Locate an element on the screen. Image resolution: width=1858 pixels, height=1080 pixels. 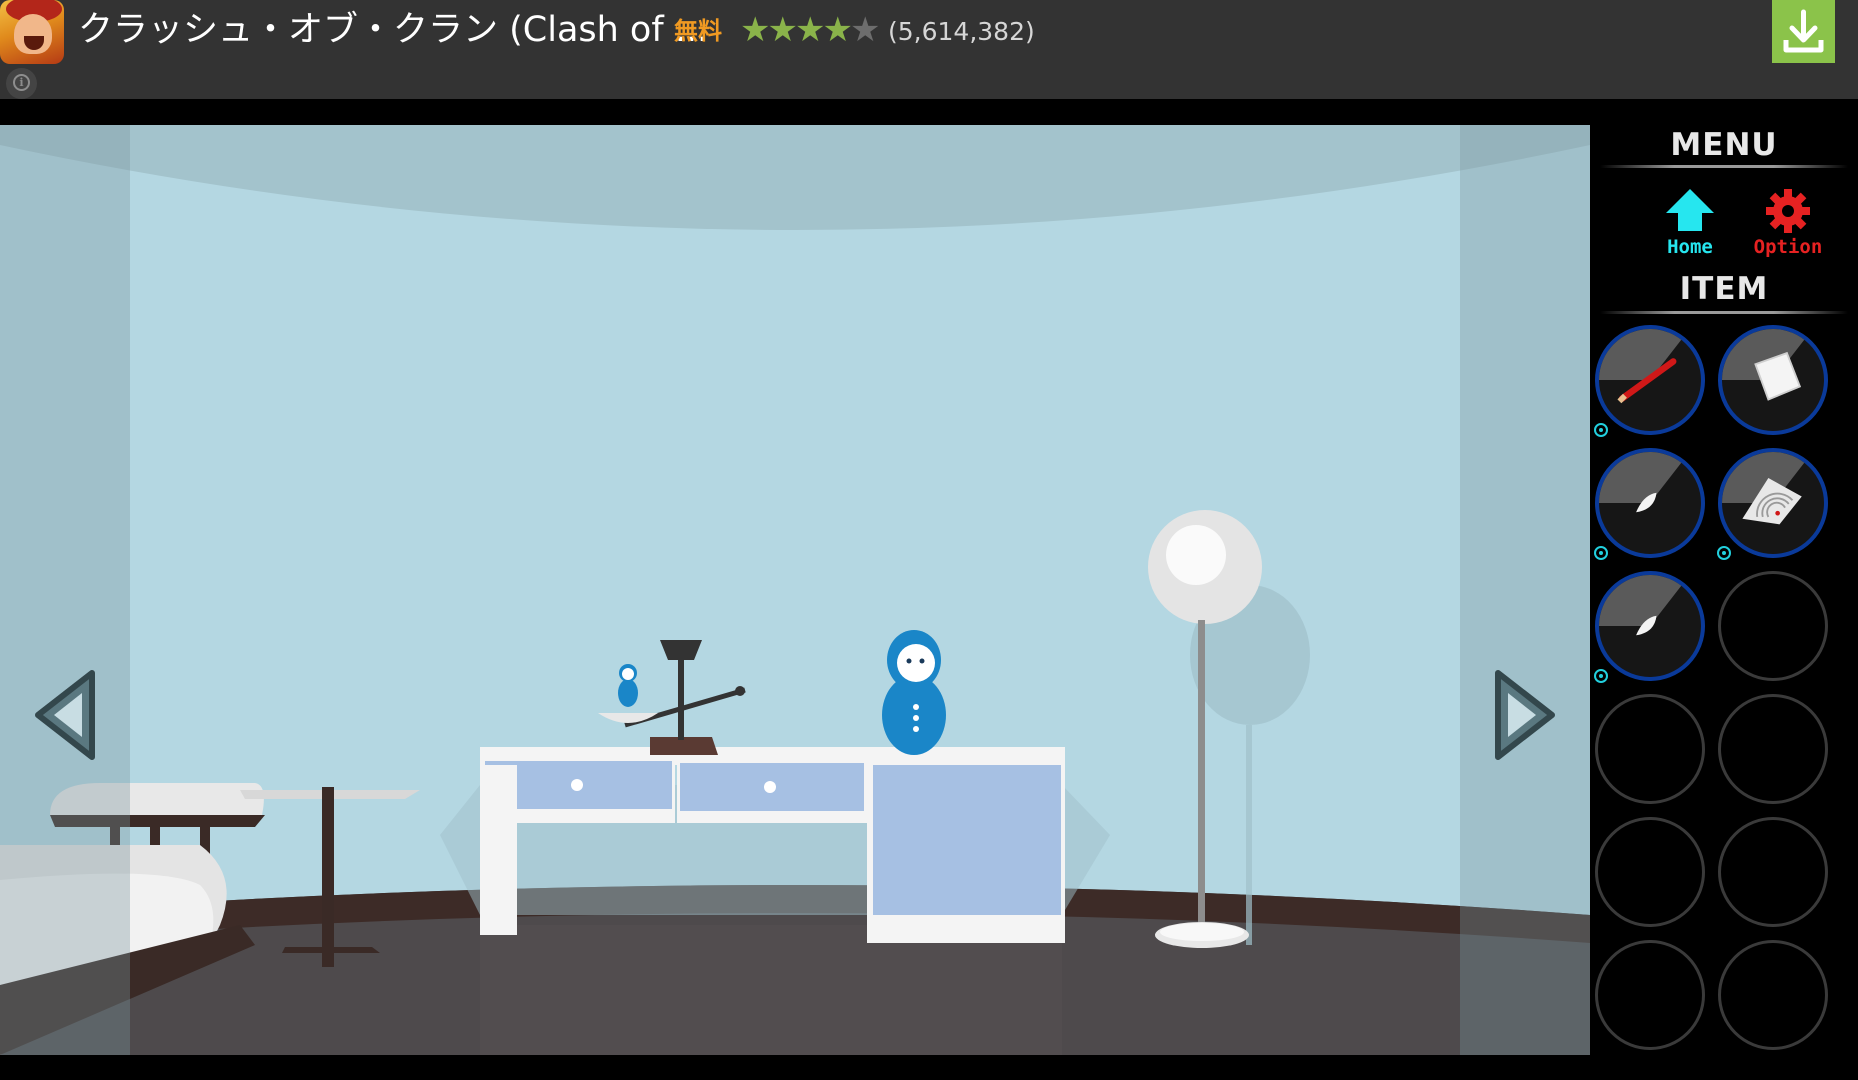
option-button: Option is located at coordinates (1788, 223).